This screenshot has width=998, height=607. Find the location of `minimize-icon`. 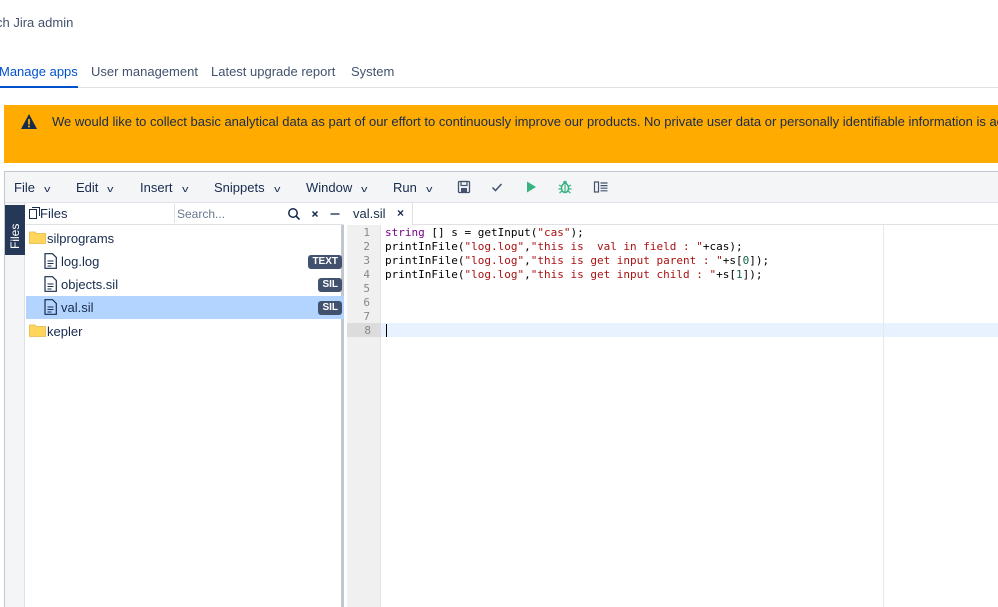

minimize-icon is located at coordinates (335, 214).